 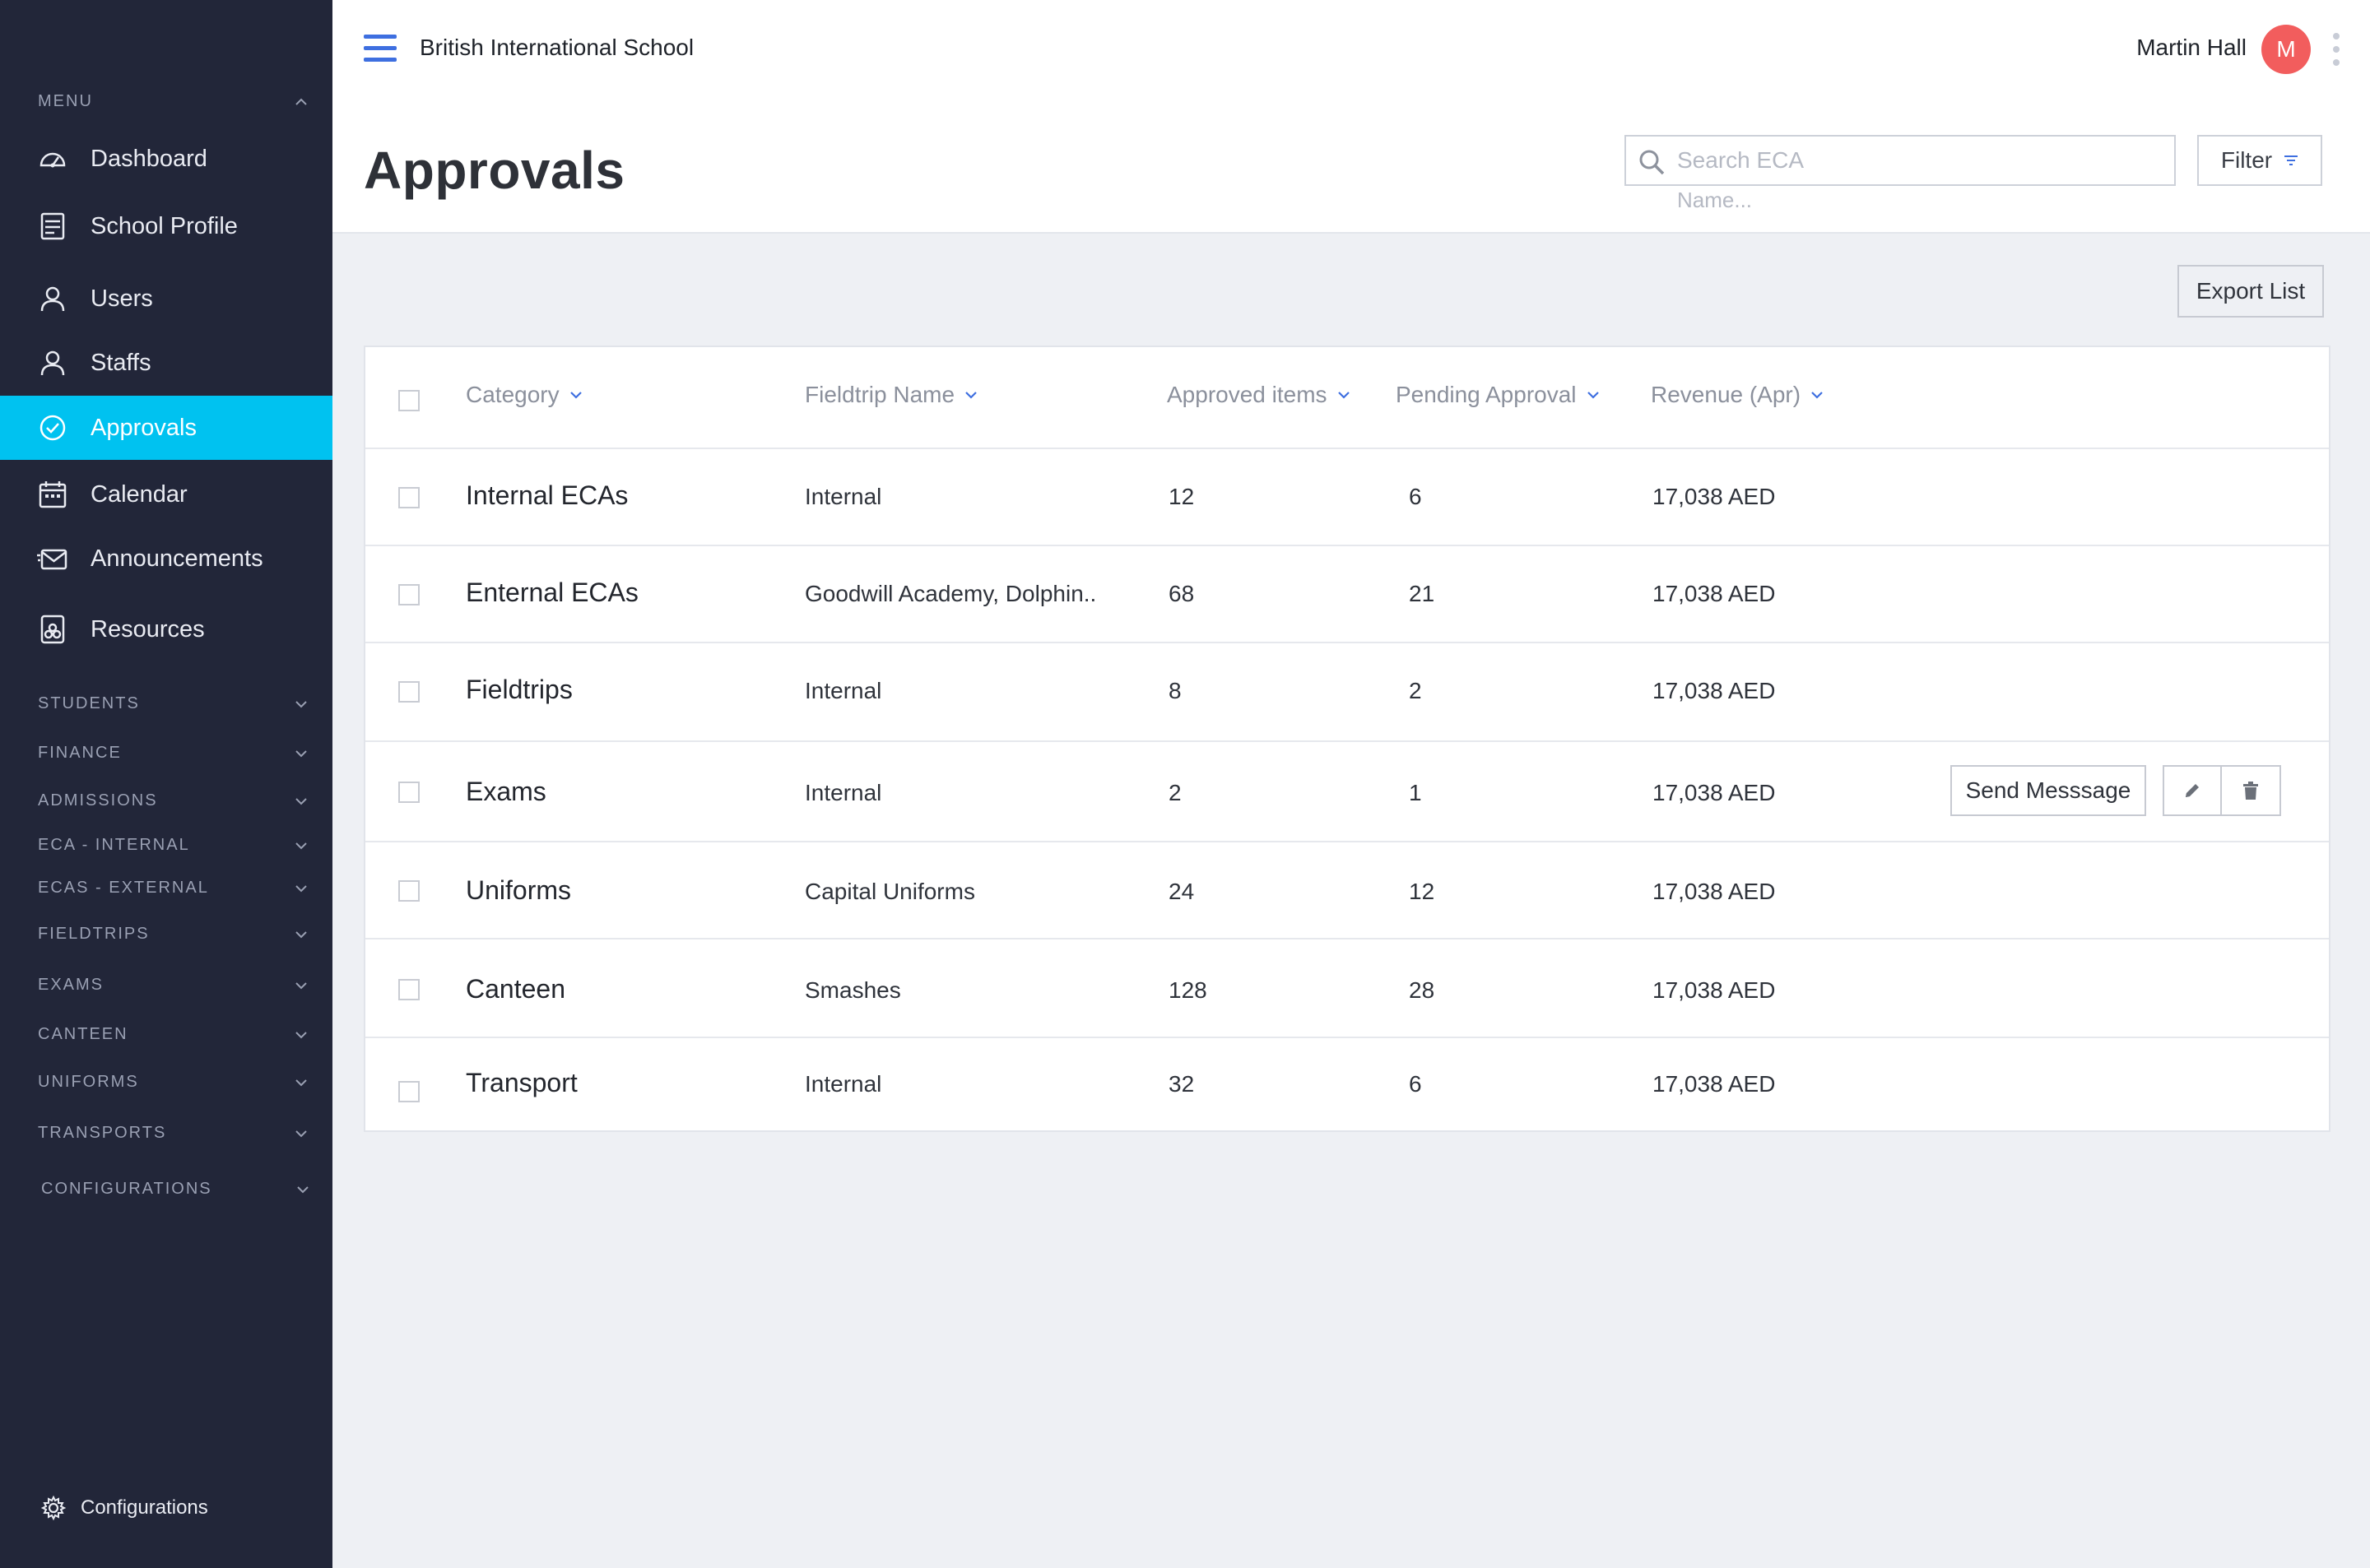 What do you see at coordinates (65, 101) in the screenshot?
I see `menu-section-label: MENU` at bounding box center [65, 101].